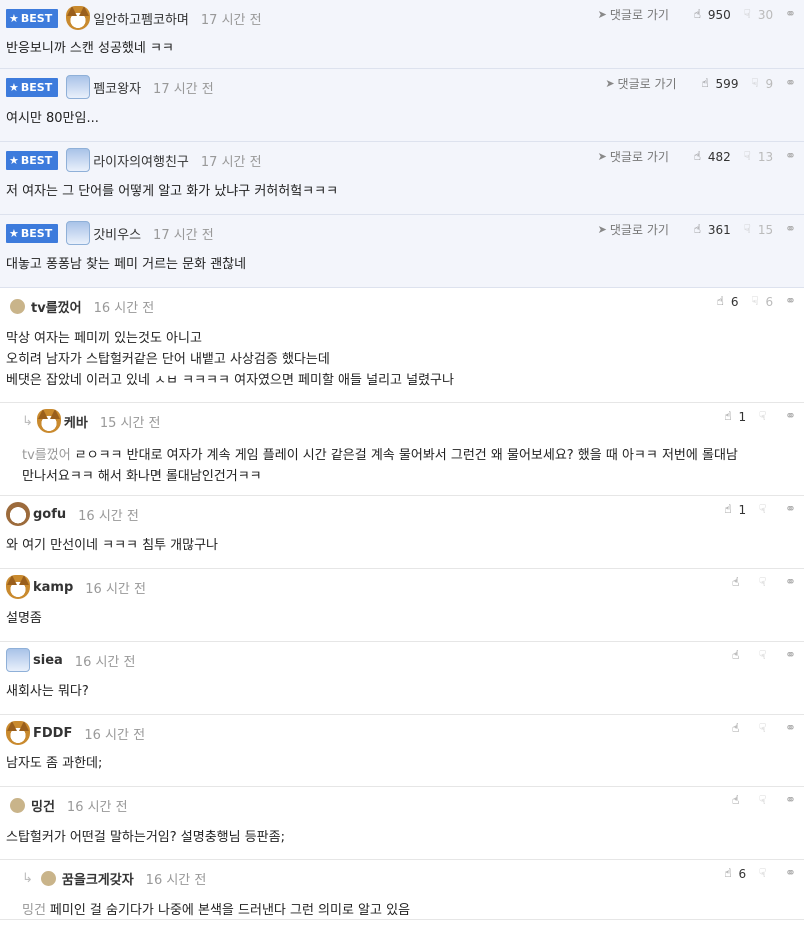 This screenshot has height=925, width=804. Describe the element at coordinates (46, 455) in the screenshot. I see `mention-link: tv를껐어` at that location.